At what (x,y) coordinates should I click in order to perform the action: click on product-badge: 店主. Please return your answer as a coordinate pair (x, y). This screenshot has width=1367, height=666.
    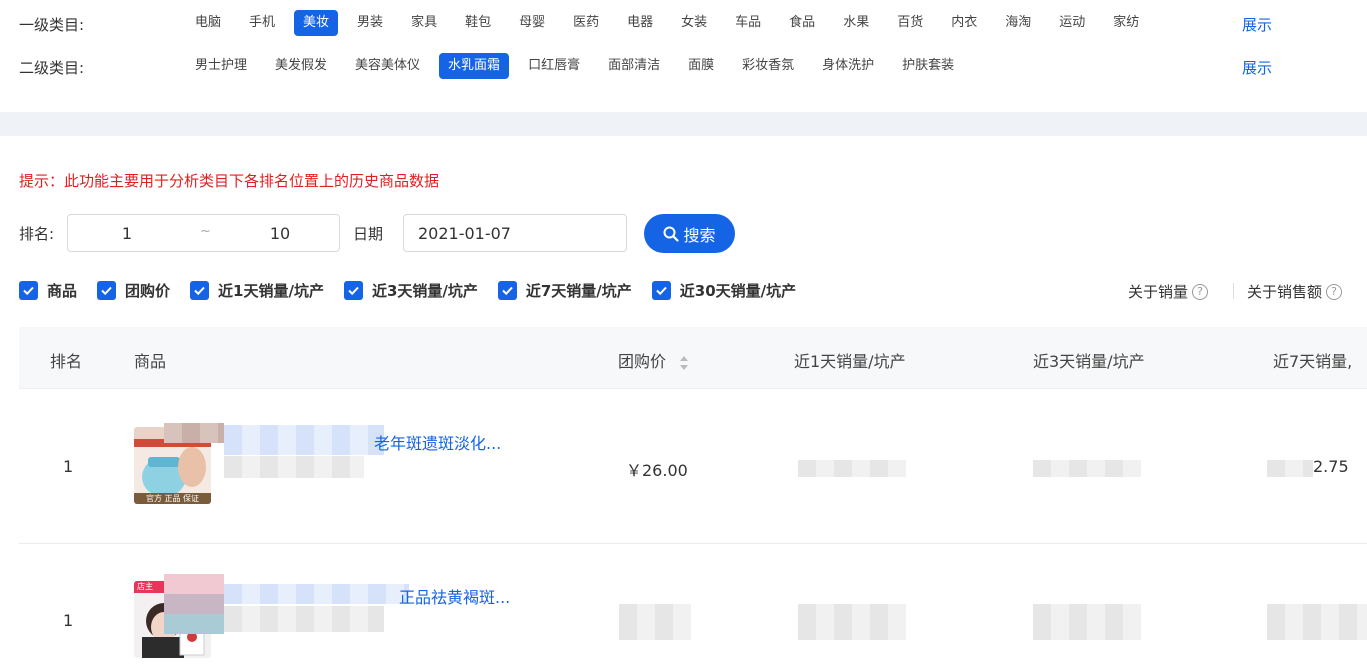
    Looking at the image, I should click on (145, 586).